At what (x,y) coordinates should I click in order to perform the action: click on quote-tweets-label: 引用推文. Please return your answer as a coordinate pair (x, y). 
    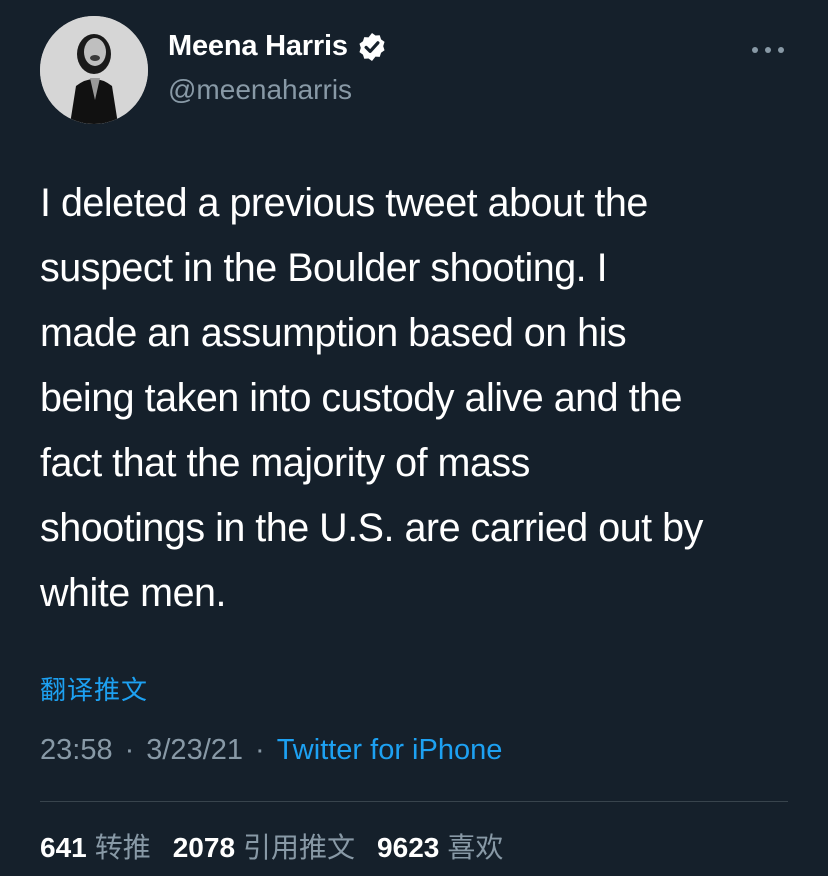
    Looking at the image, I should click on (299, 847).